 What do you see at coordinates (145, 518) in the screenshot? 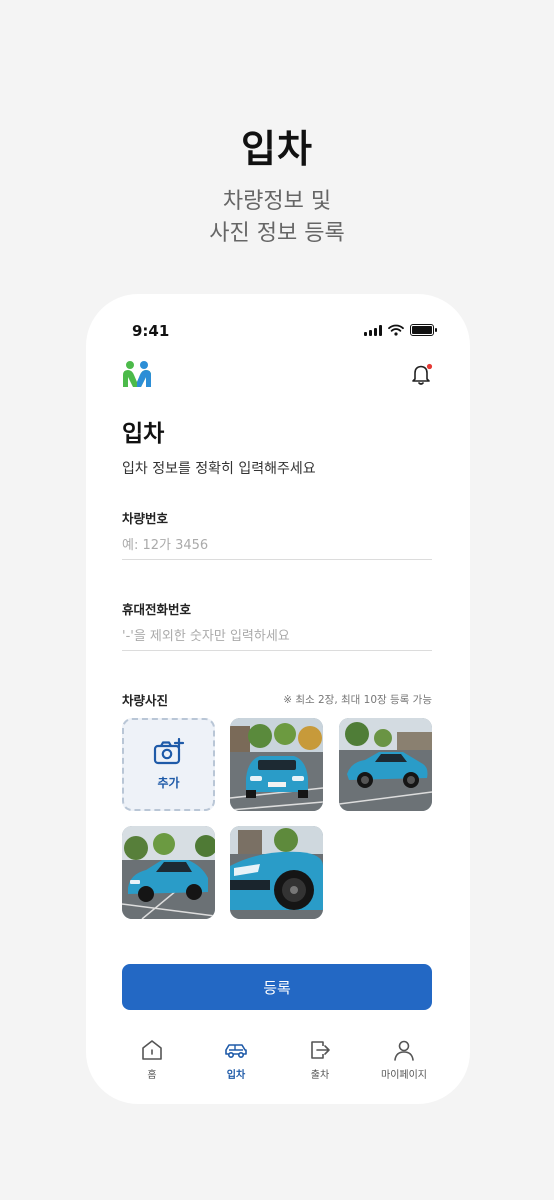
I see `car-number-label: 차량번호` at bounding box center [145, 518].